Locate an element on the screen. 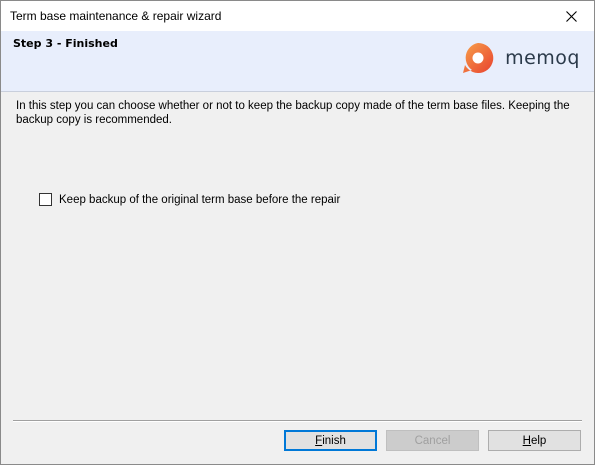 Image resolution: width=595 pixels, height=465 pixels. close-button is located at coordinates (571, 16).